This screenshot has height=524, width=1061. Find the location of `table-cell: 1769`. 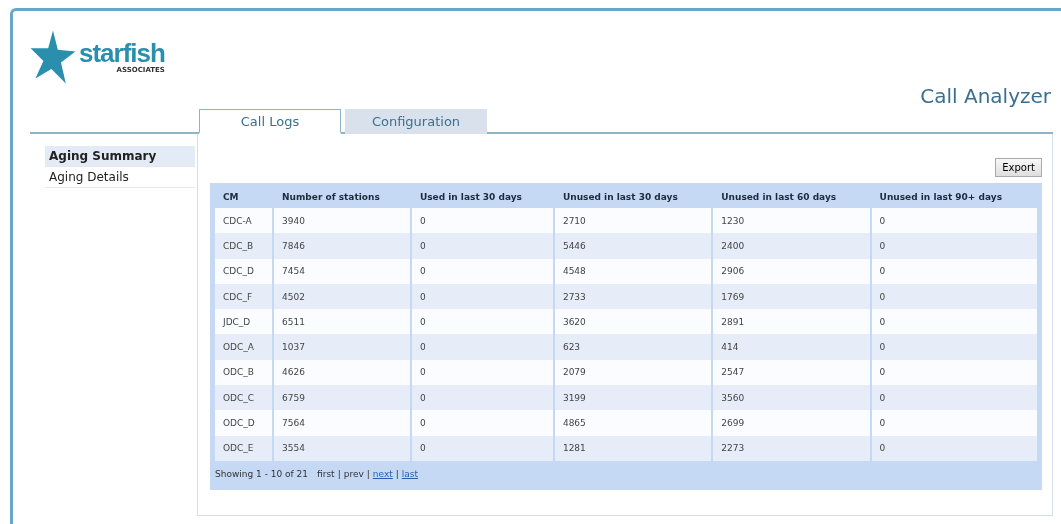

table-cell: 1769 is located at coordinates (791, 296).